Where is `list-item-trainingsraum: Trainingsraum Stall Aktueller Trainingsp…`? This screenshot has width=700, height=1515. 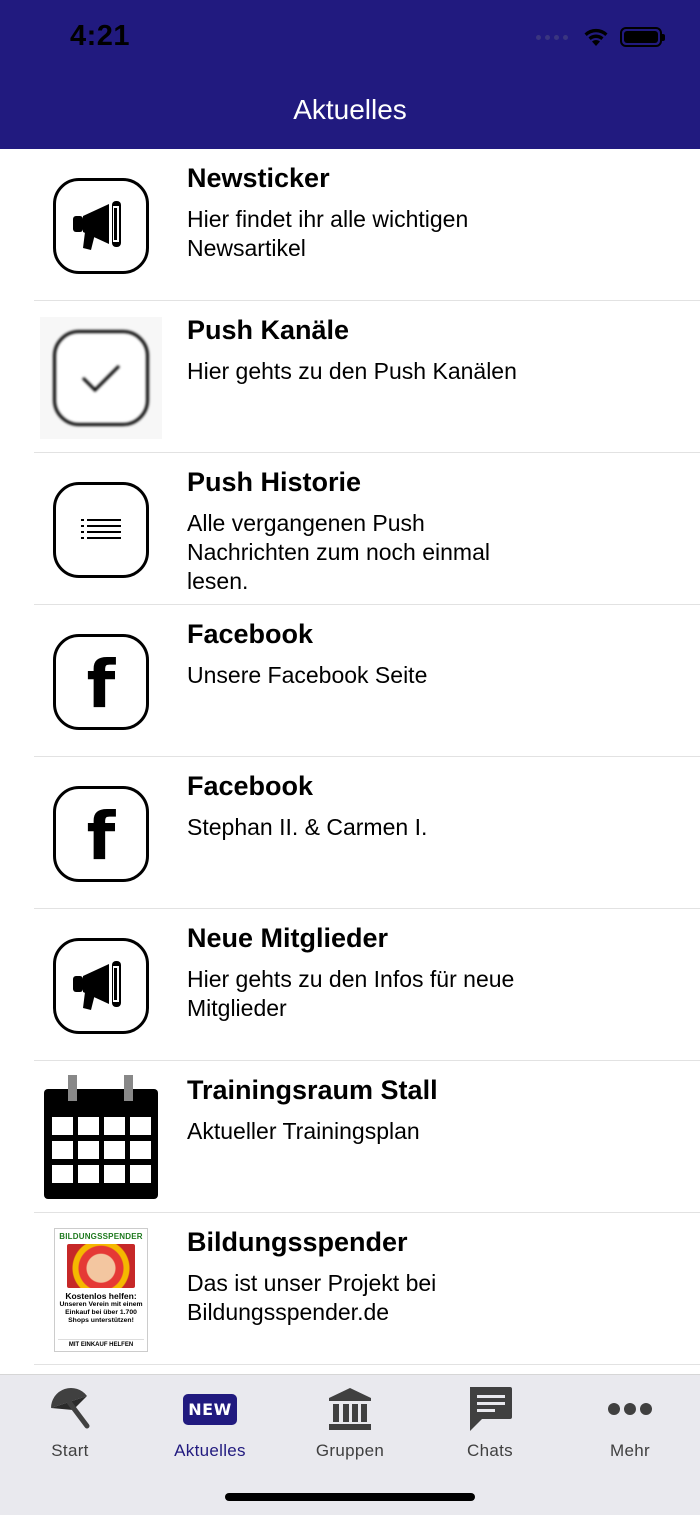
list-item-trainingsraum: Trainingsraum Stall Aktueller Trainingsp… is located at coordinates (350, 1137).